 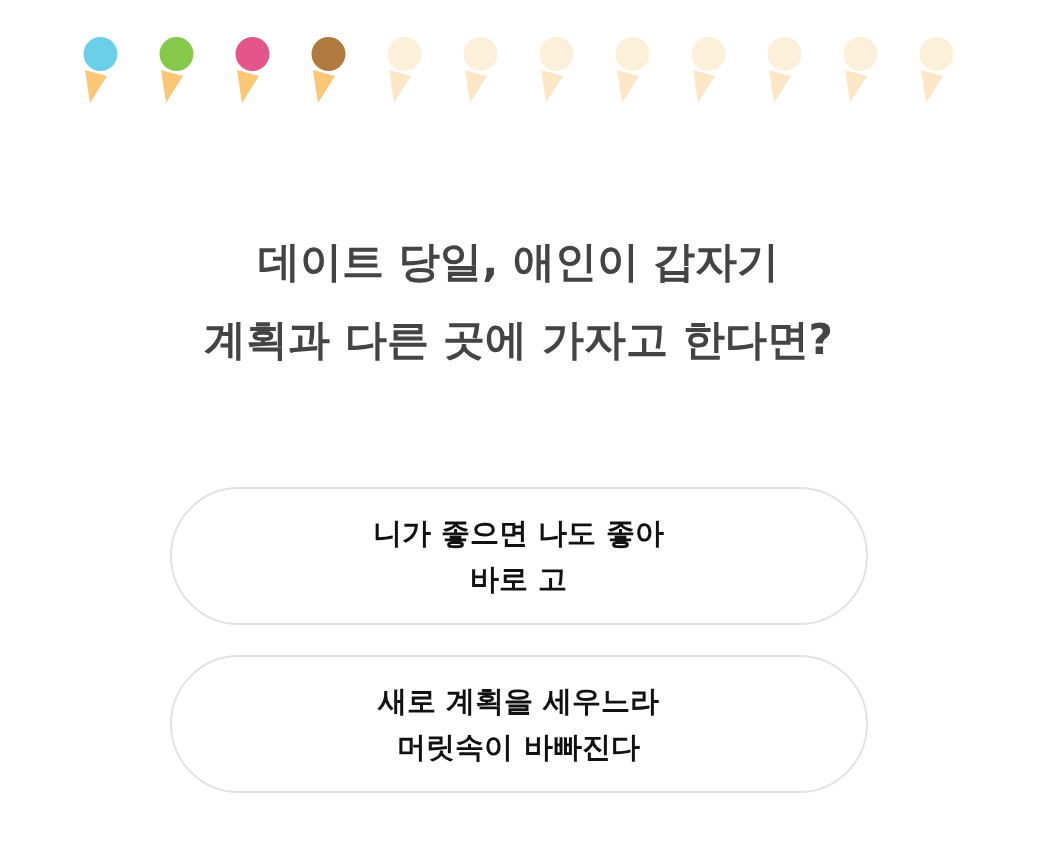 What do you see at coordinates (518, 556) in the screenshot?
I see `answer-button: 니가 좋으면 나도 좋아 바로 고` at bounding box center [518, 556].